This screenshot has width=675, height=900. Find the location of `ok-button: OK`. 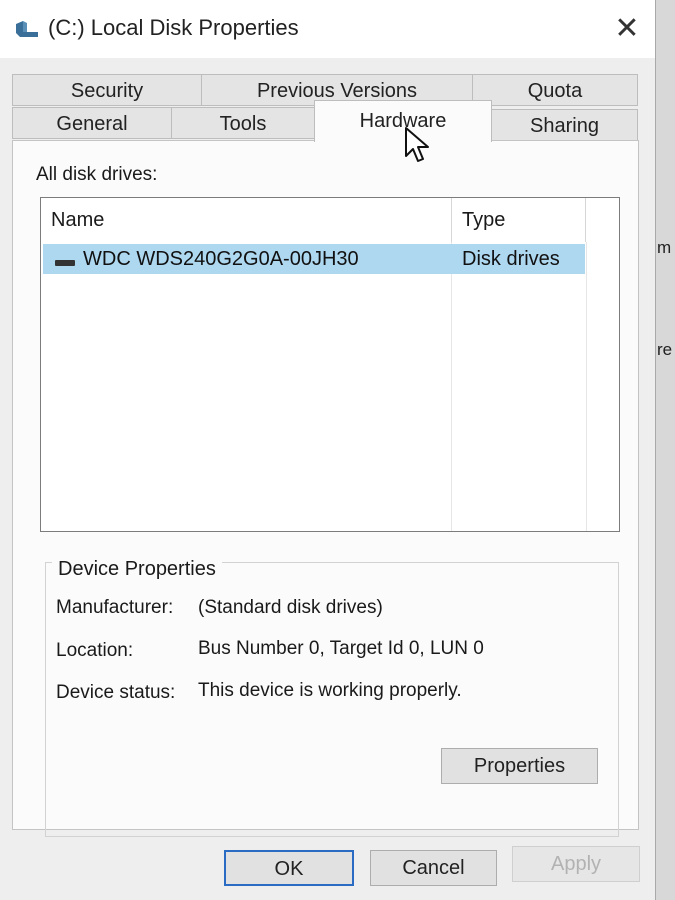

ok-button: OK is located at coordinates (289, 868).